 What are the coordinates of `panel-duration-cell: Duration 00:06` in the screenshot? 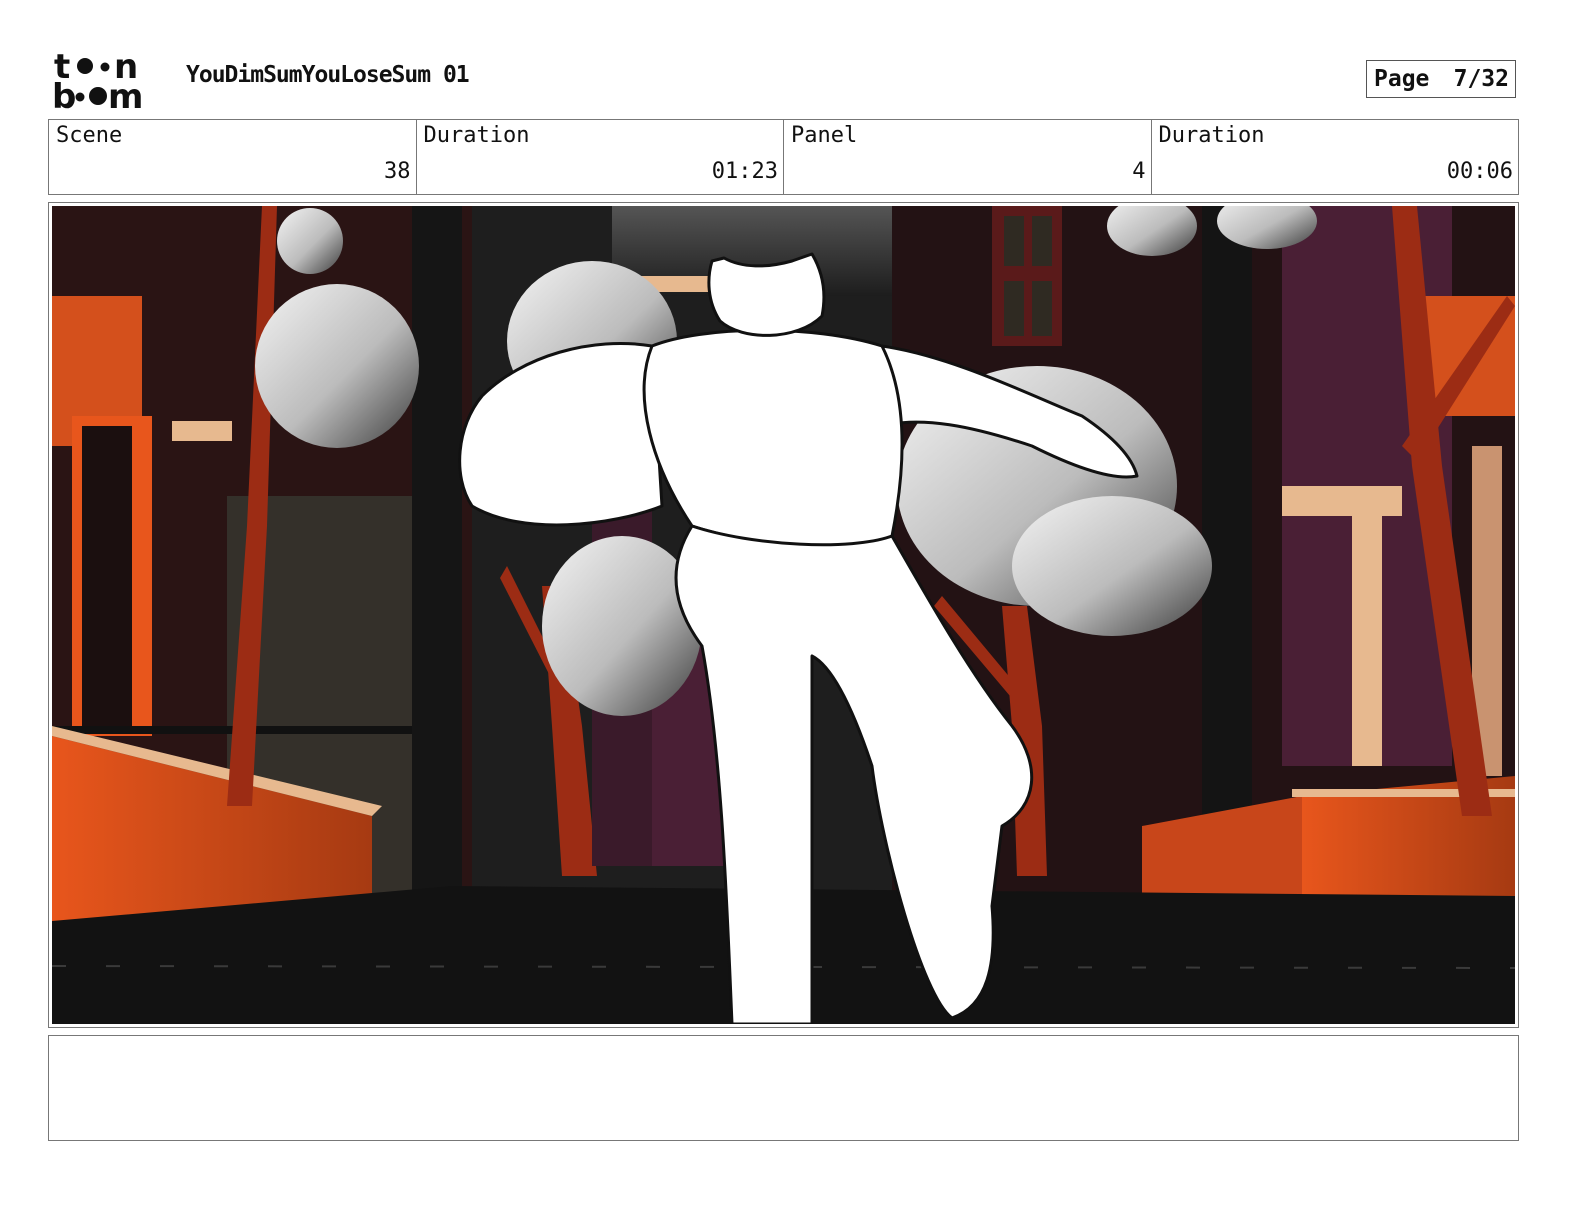 It's located at (1335, 157).